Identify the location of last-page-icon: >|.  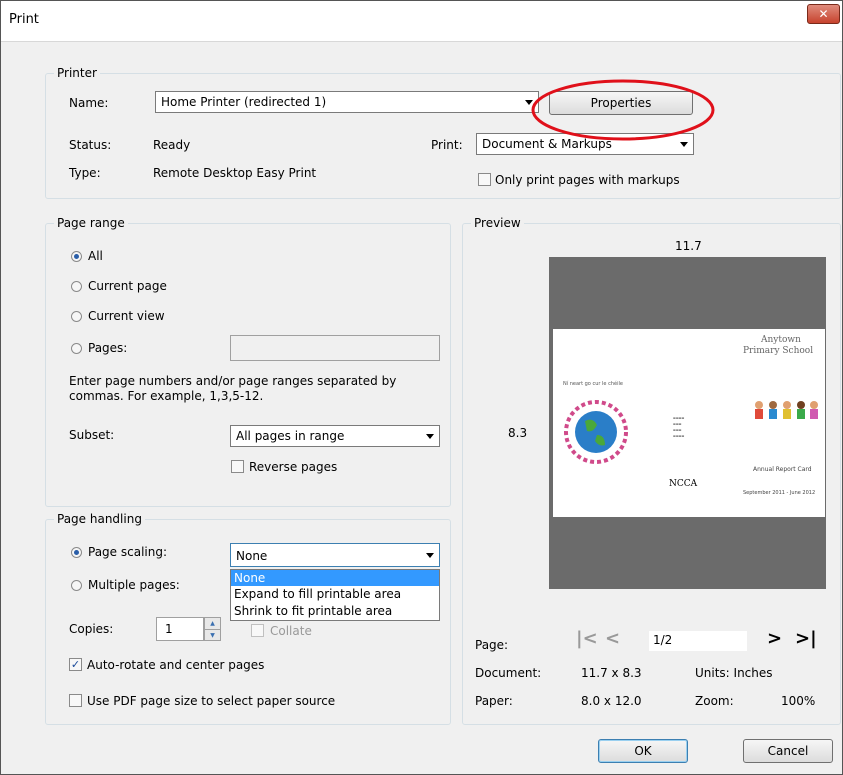
(806, 638).